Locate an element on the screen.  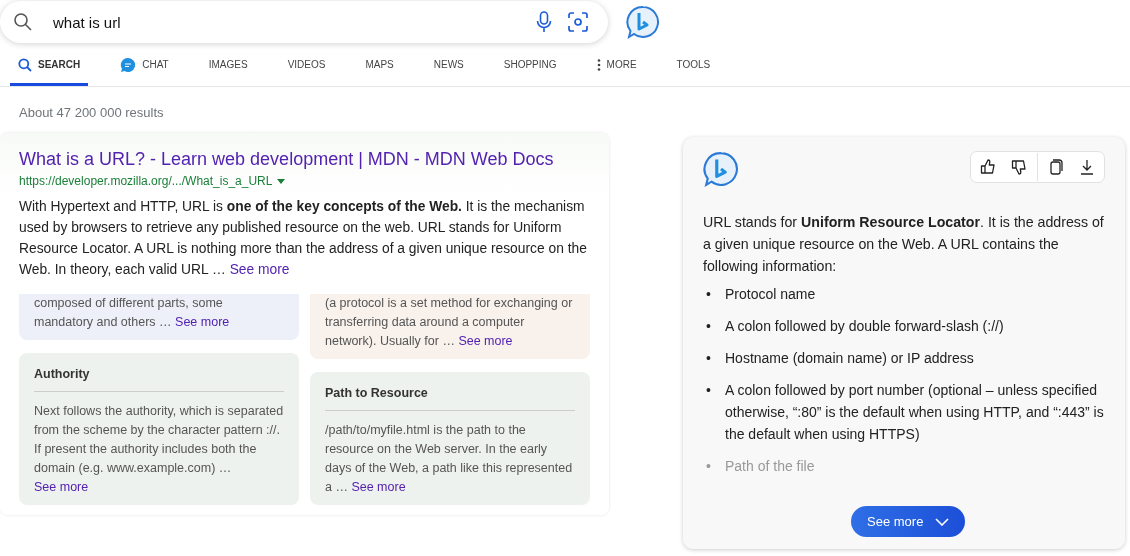
nav-tab: NEWS is located at coordinates (448, 66).